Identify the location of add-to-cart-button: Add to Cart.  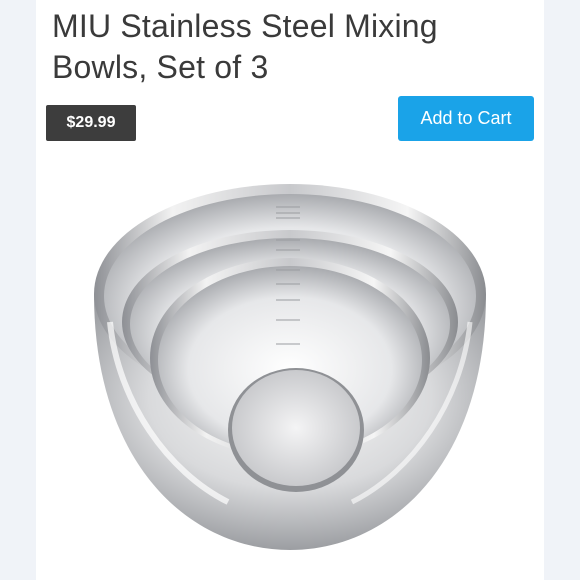
(466, 118).